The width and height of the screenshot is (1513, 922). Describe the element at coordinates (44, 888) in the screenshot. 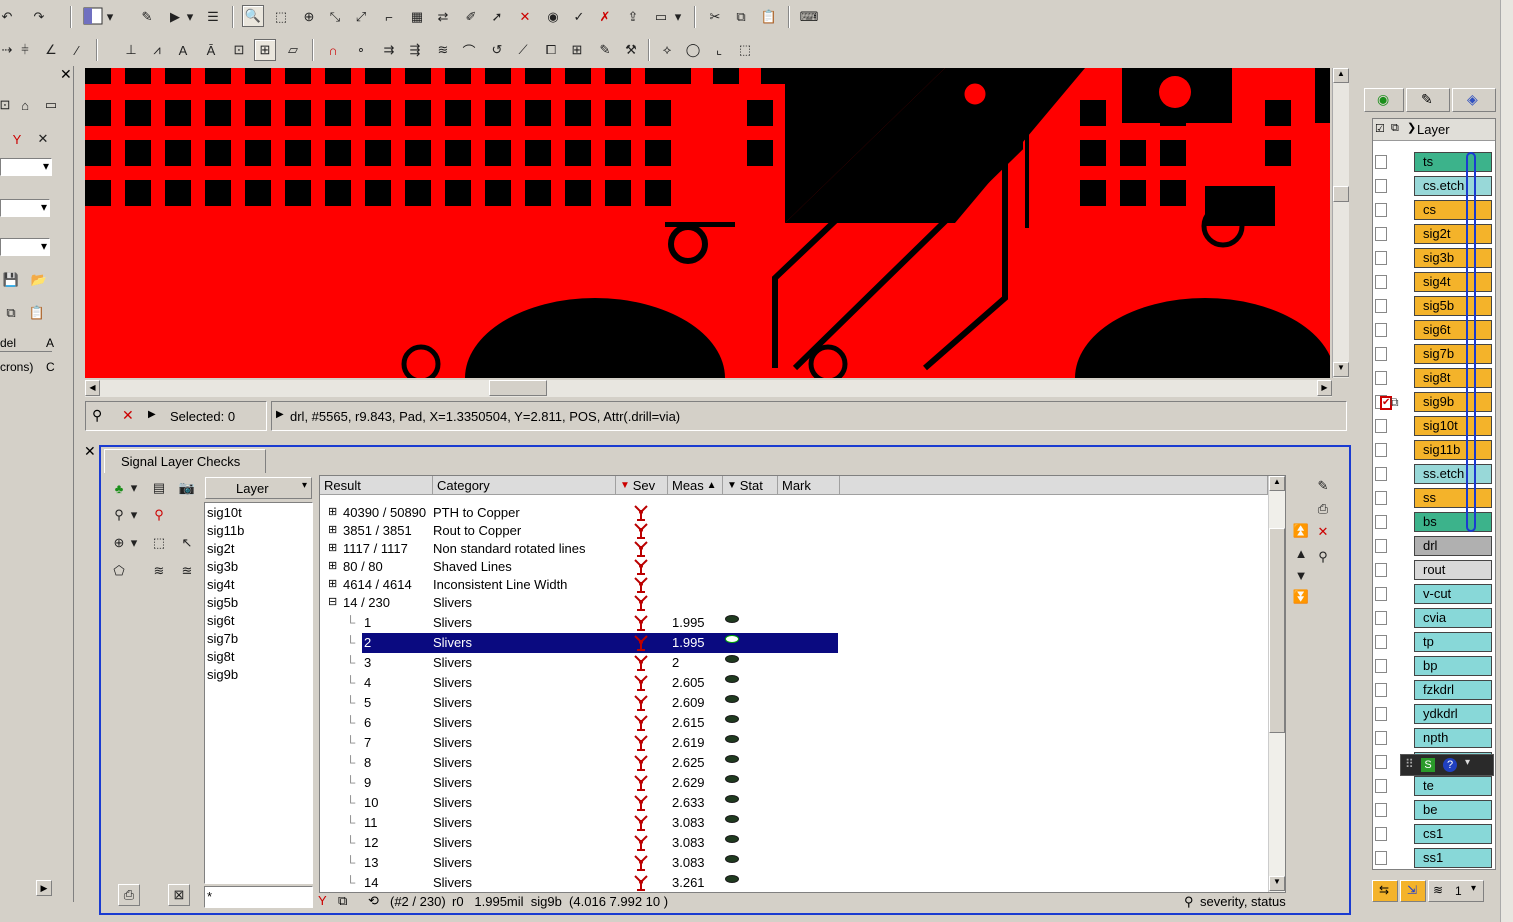

I see `scroll-right-icon: ▶` at that location.